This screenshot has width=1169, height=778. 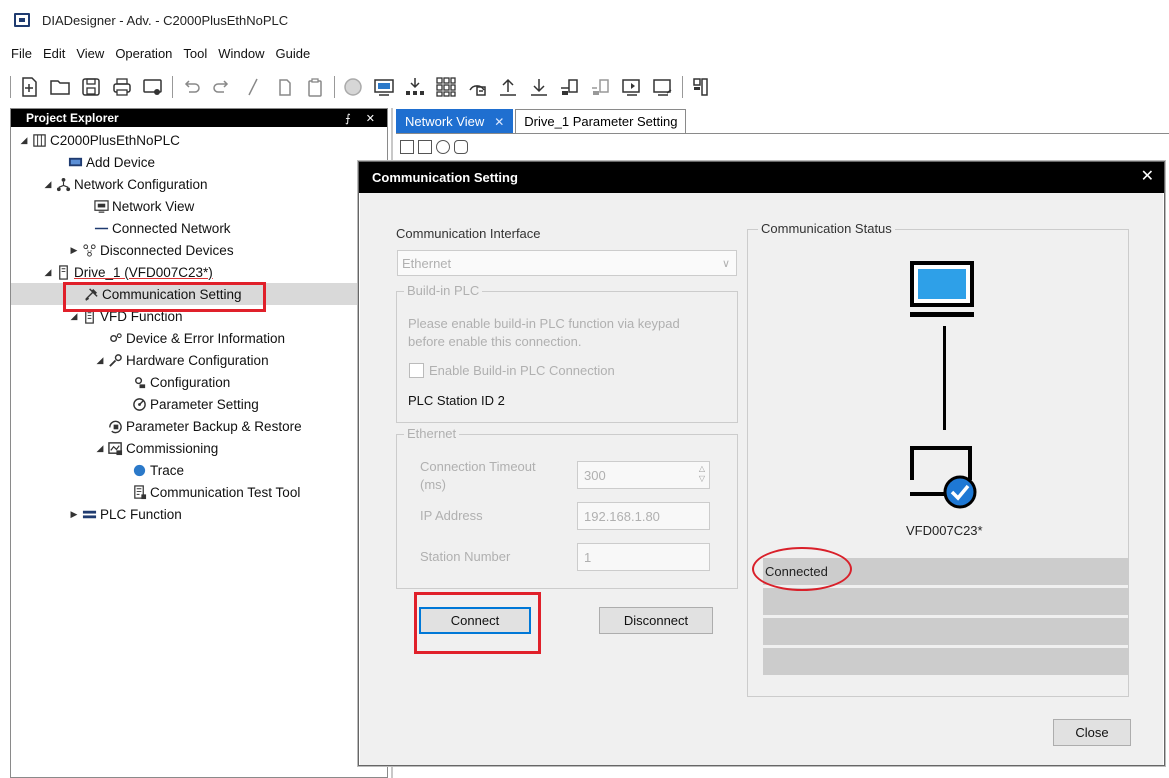 What do you see at coordinates (363, 118) in the screenshot?
I see `pin-close-icons: ⨍ ✕` at bounding box center [363, 118].